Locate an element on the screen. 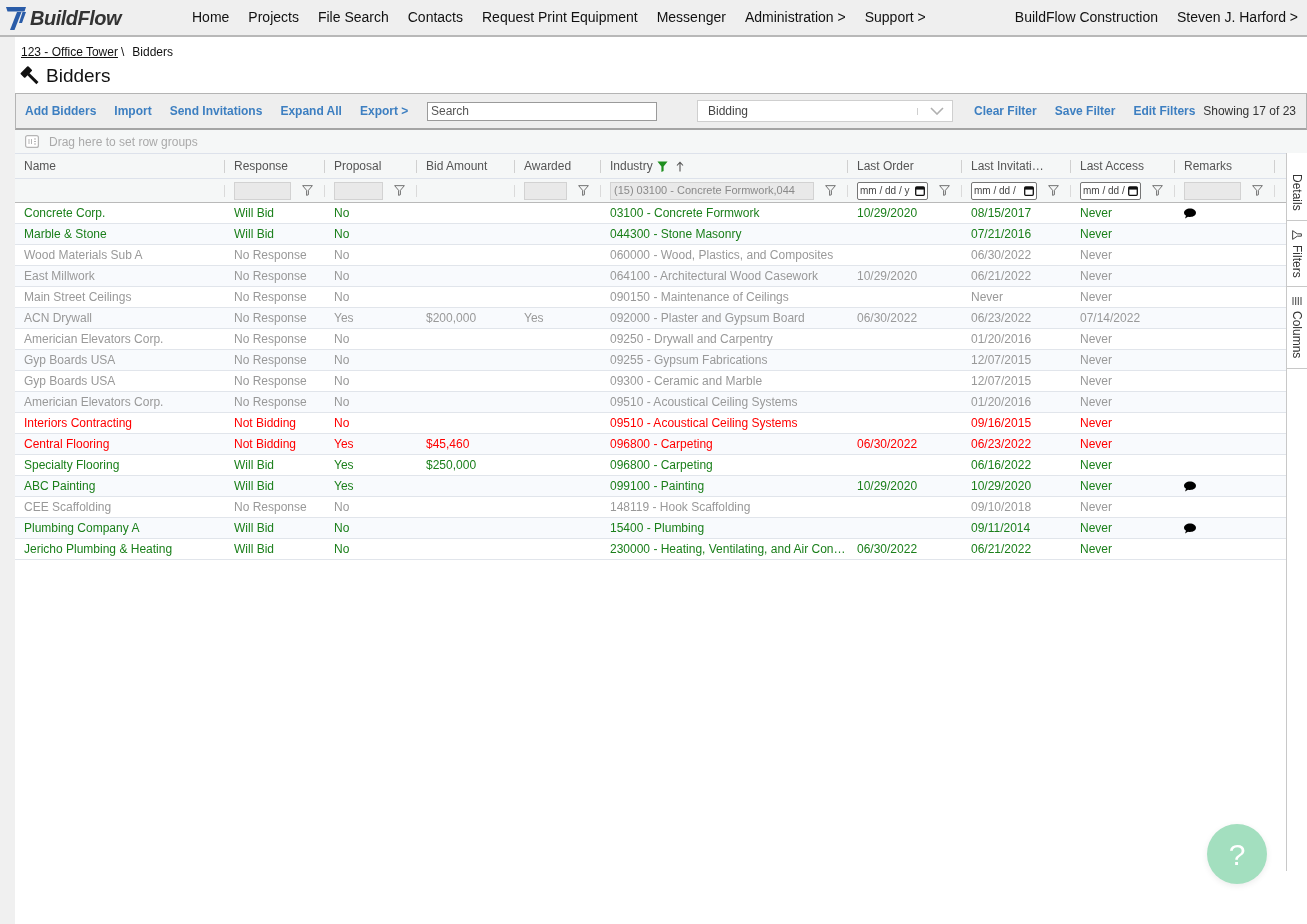 This screenshot has width=1307, height=924. table-cell-text: 06/16/2022 is located at coordinates (1001, 465).